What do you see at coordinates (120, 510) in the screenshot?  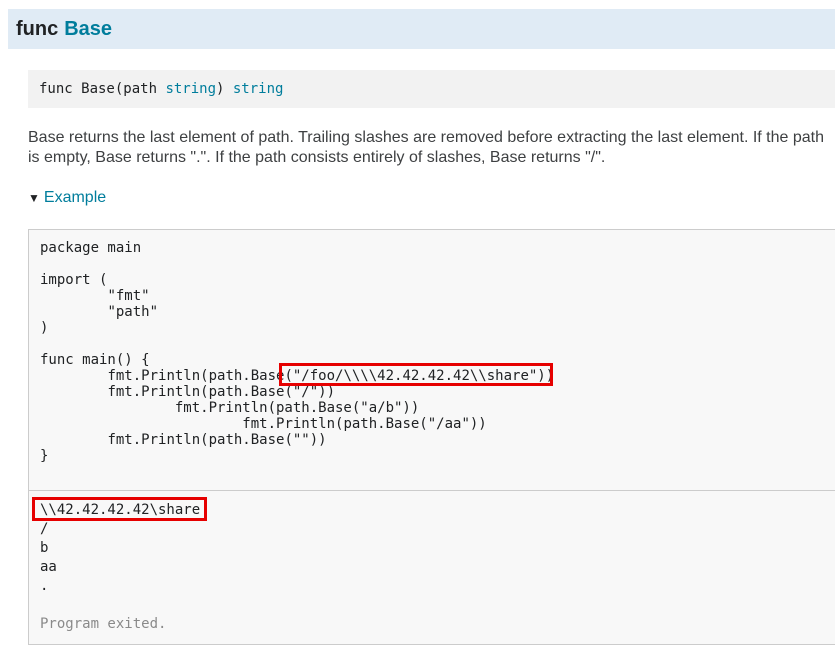 I see `output-line: \\42.42.42.42\share` at bounding box center [120, 510].